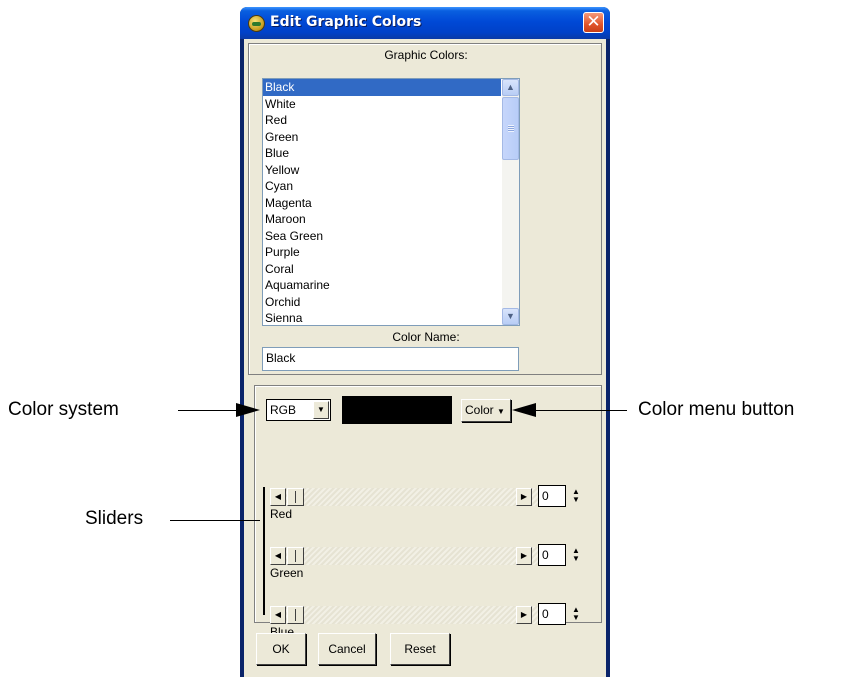 Image resolution: width=863 pixels, height=678 pixels. What do you see at coordinates (215, 520) in the screenshot?
I see `sliders-callout-line` at bounding box center [215, 520].